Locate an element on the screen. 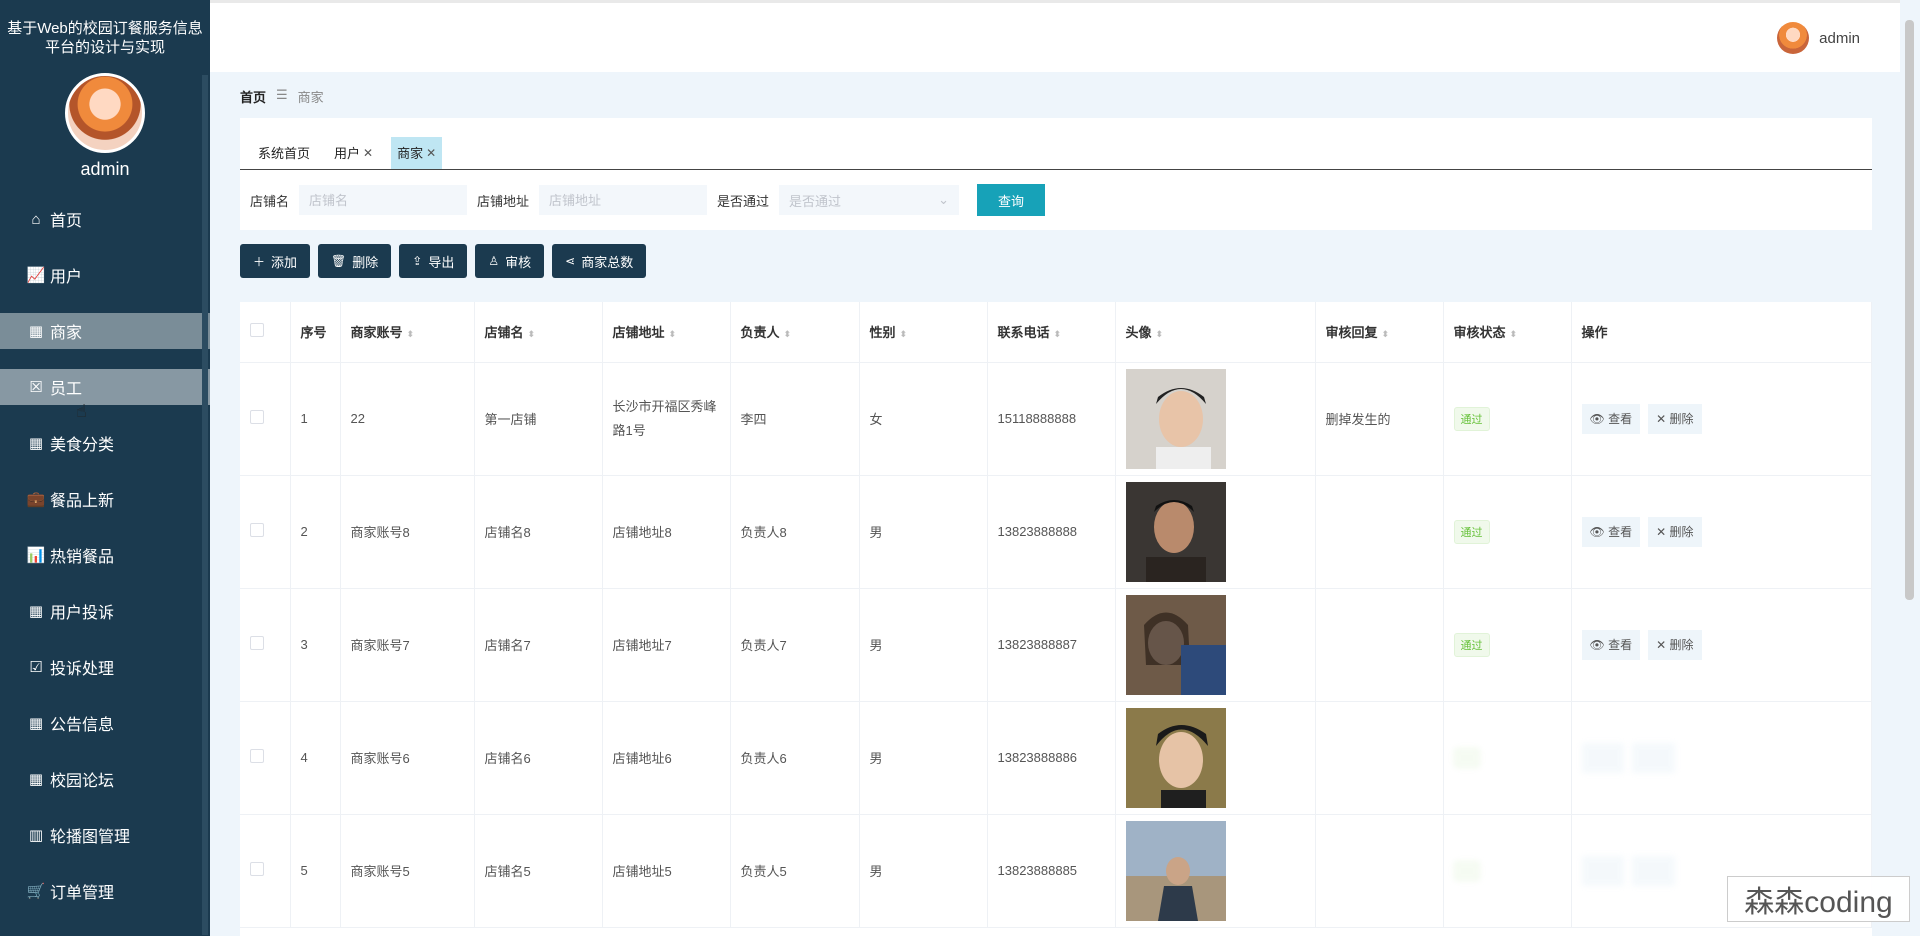 The height and width of the screenshot is (936, 1920). col-owner: 负责人 ⬍ is located at coordinates (795, 332).